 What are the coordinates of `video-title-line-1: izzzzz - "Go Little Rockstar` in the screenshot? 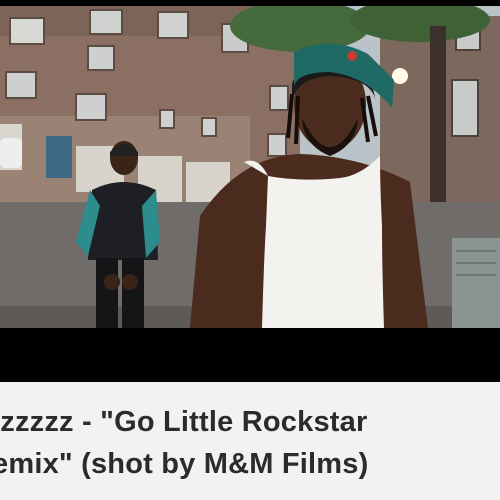 It's located at (183, 422).